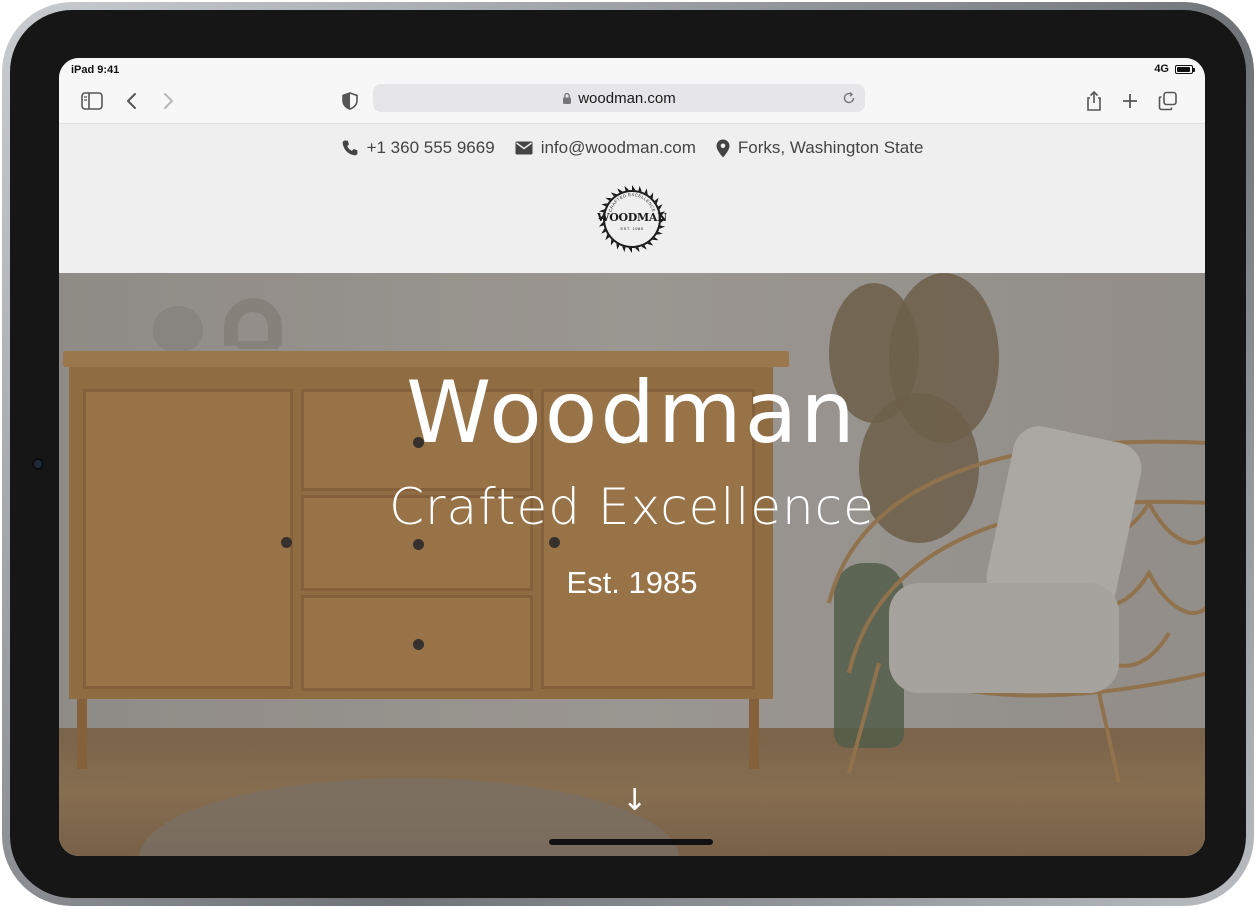 The height and width of the screenshot is (908, 1256). Describe the element at coordinates (524, 148) in the screenshot. I see `envelope-icon` at that location.